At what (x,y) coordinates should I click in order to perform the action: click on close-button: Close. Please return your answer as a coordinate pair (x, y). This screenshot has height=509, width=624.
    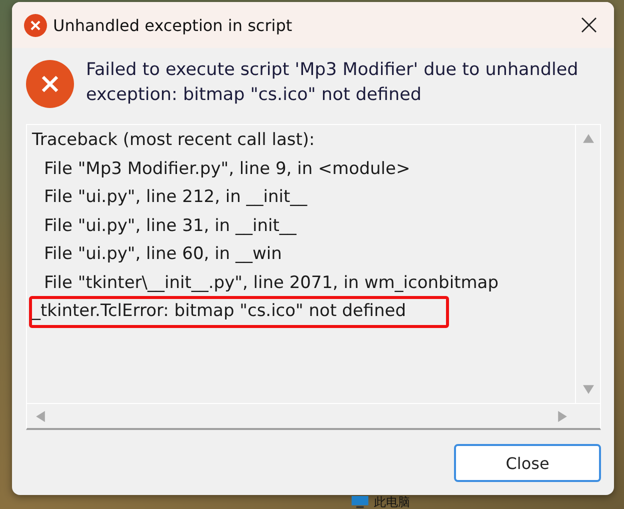
    Looking at the image, I should click on (527, 463).